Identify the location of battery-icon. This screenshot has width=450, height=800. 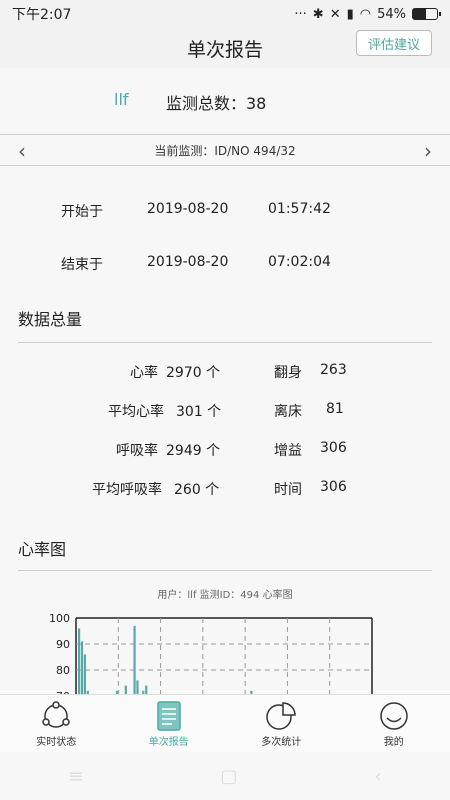
(426, 14).